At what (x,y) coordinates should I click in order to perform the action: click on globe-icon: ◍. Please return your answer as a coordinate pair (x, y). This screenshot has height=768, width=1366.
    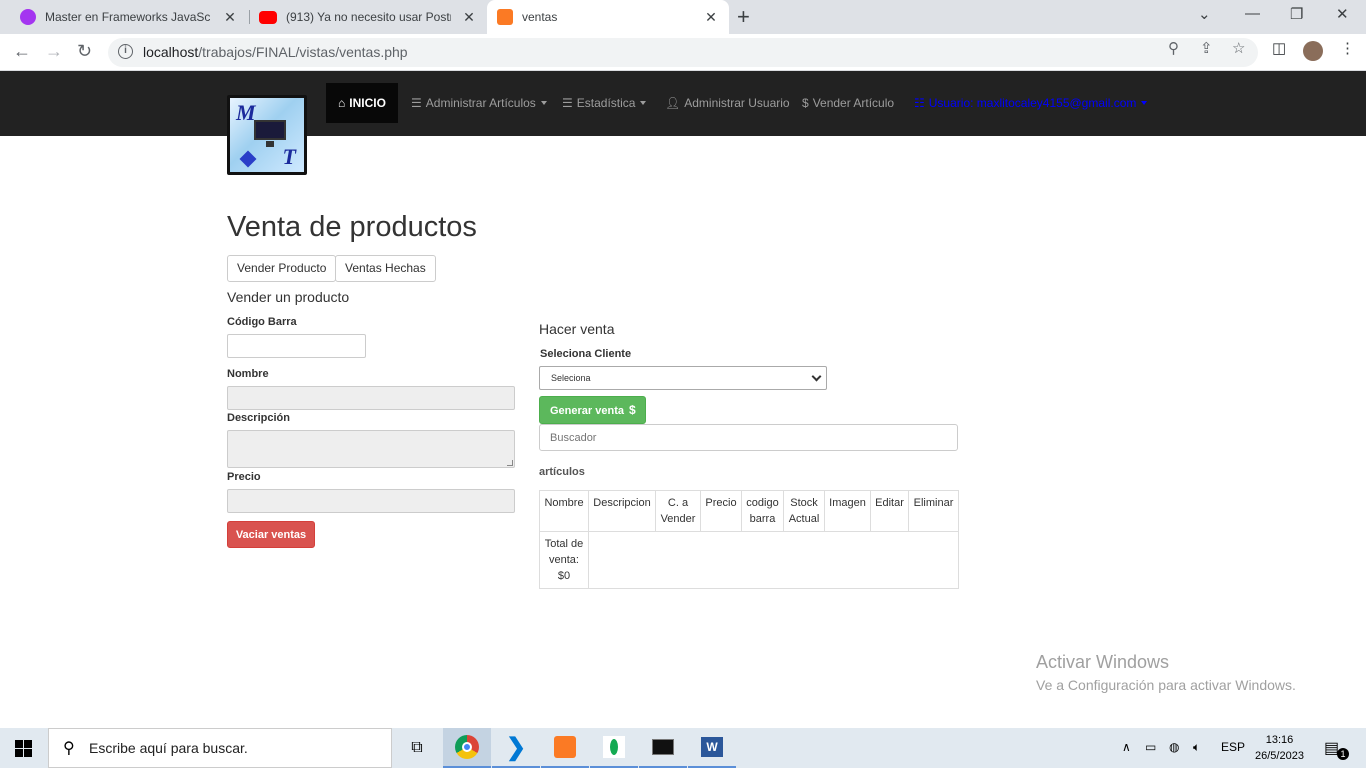
    Looking at the image, I should click on (1174, 747).